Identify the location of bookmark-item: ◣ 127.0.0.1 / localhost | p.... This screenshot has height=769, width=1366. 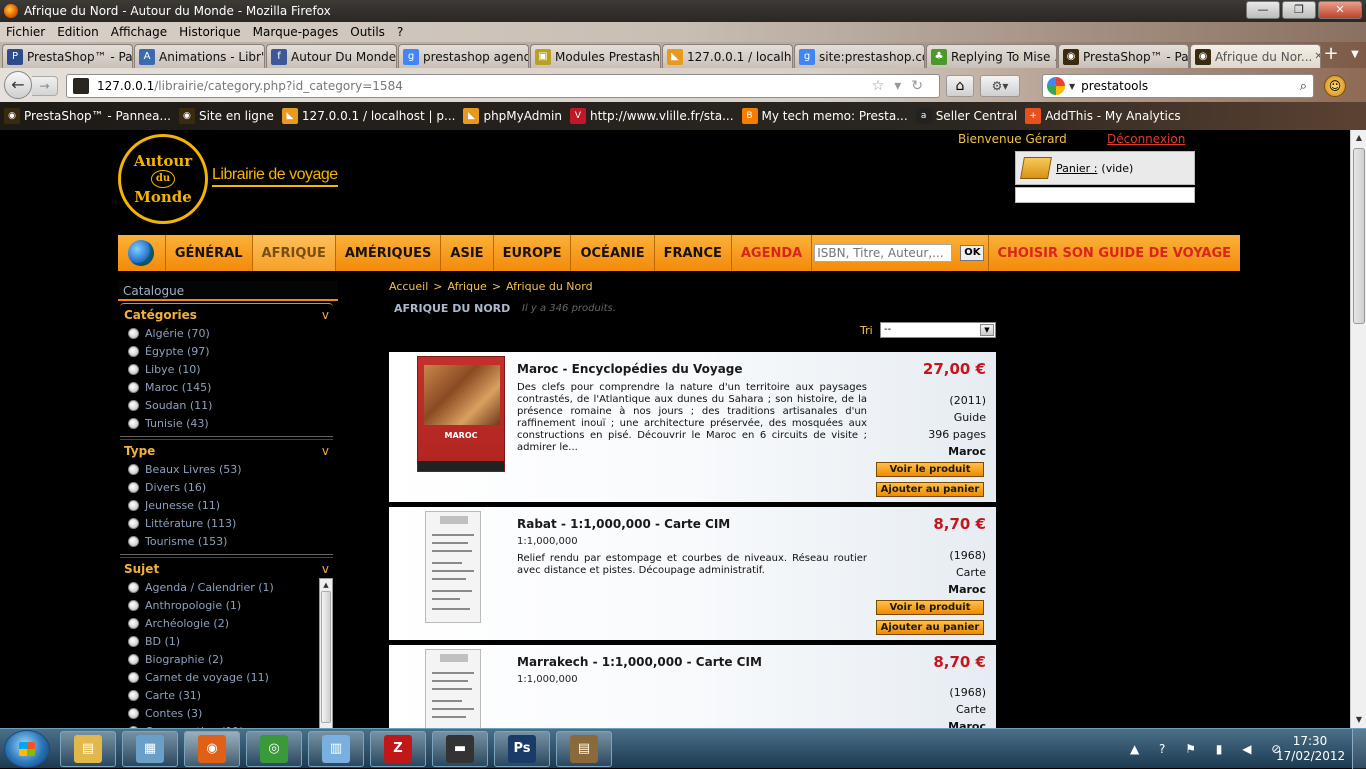
(368, 116).